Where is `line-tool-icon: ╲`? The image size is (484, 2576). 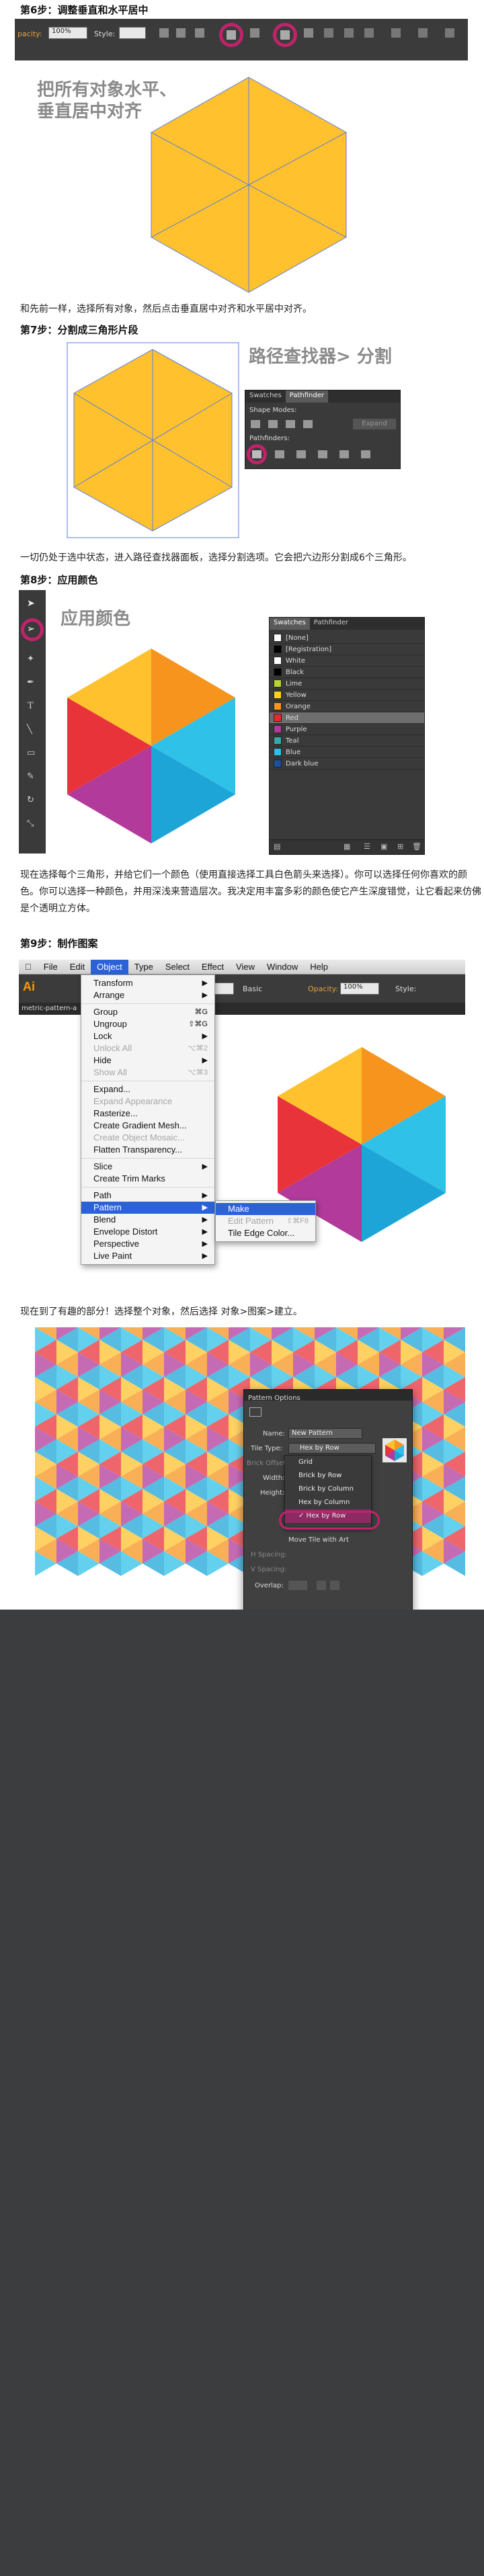 line-tool-icon: ╲ is located at coordinates (30, 729).